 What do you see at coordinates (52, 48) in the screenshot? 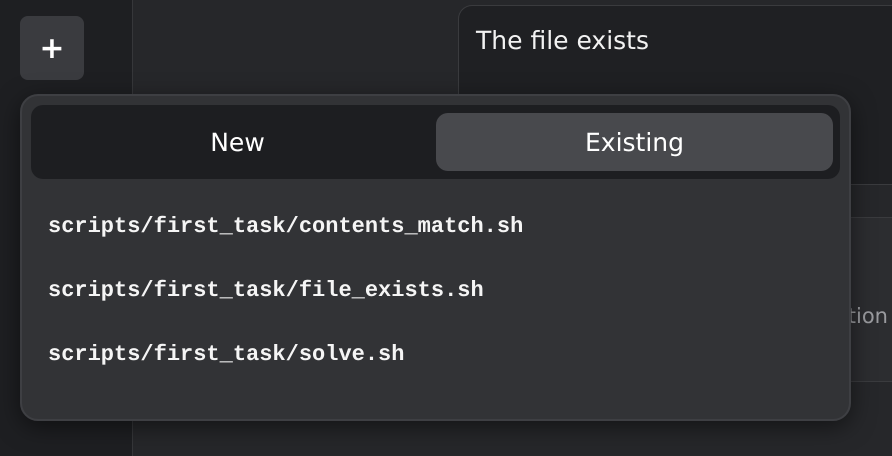
I see `add-button: +` at bounding box center [52, 48].